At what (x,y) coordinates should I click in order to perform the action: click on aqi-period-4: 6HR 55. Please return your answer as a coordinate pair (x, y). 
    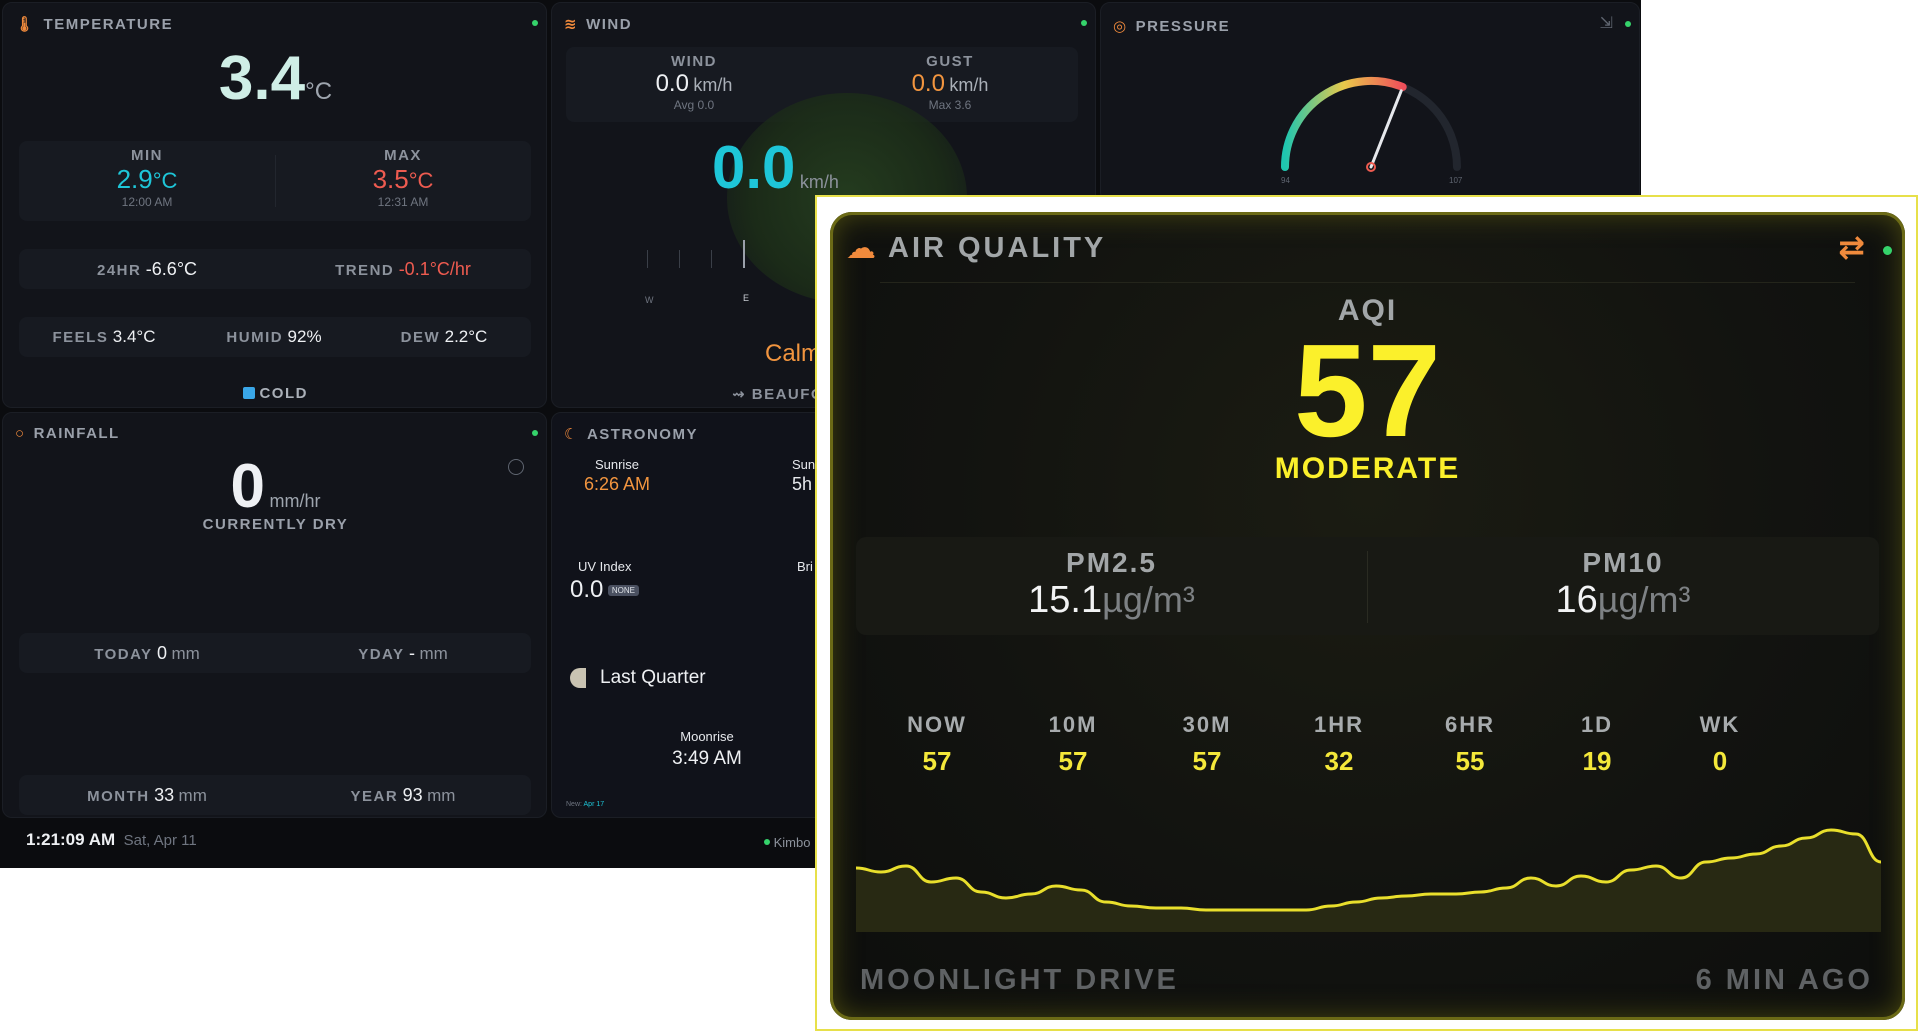
    Looking at the image, I should click on (1470, 744).